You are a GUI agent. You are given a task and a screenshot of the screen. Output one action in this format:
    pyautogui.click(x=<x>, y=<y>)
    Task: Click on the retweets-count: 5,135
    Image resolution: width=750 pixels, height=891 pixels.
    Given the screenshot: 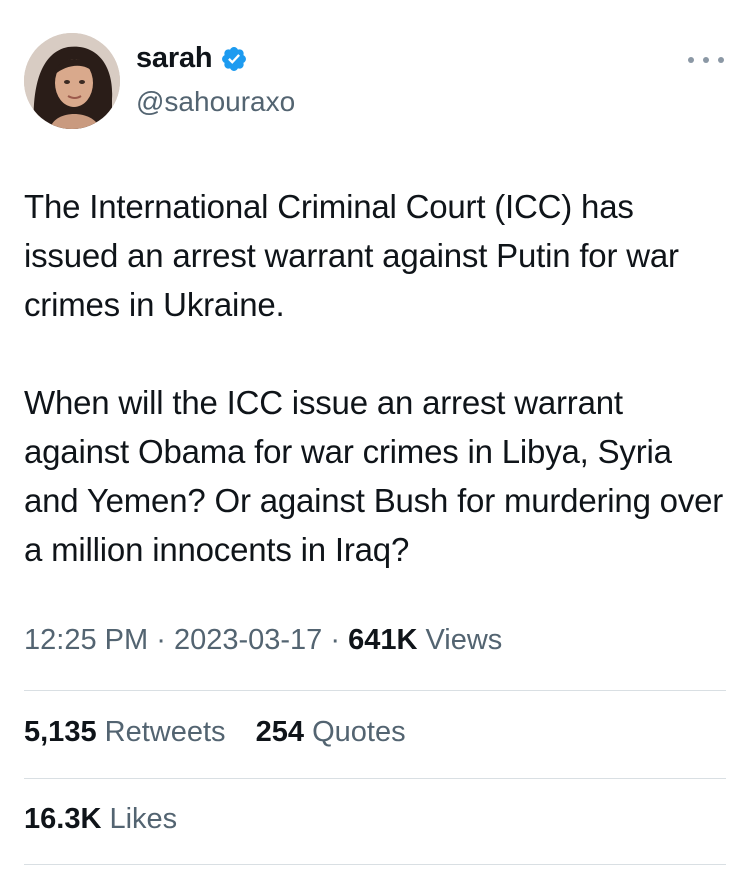 What is the action you would take?
    pyautogui.click(x=60, y=732)
    